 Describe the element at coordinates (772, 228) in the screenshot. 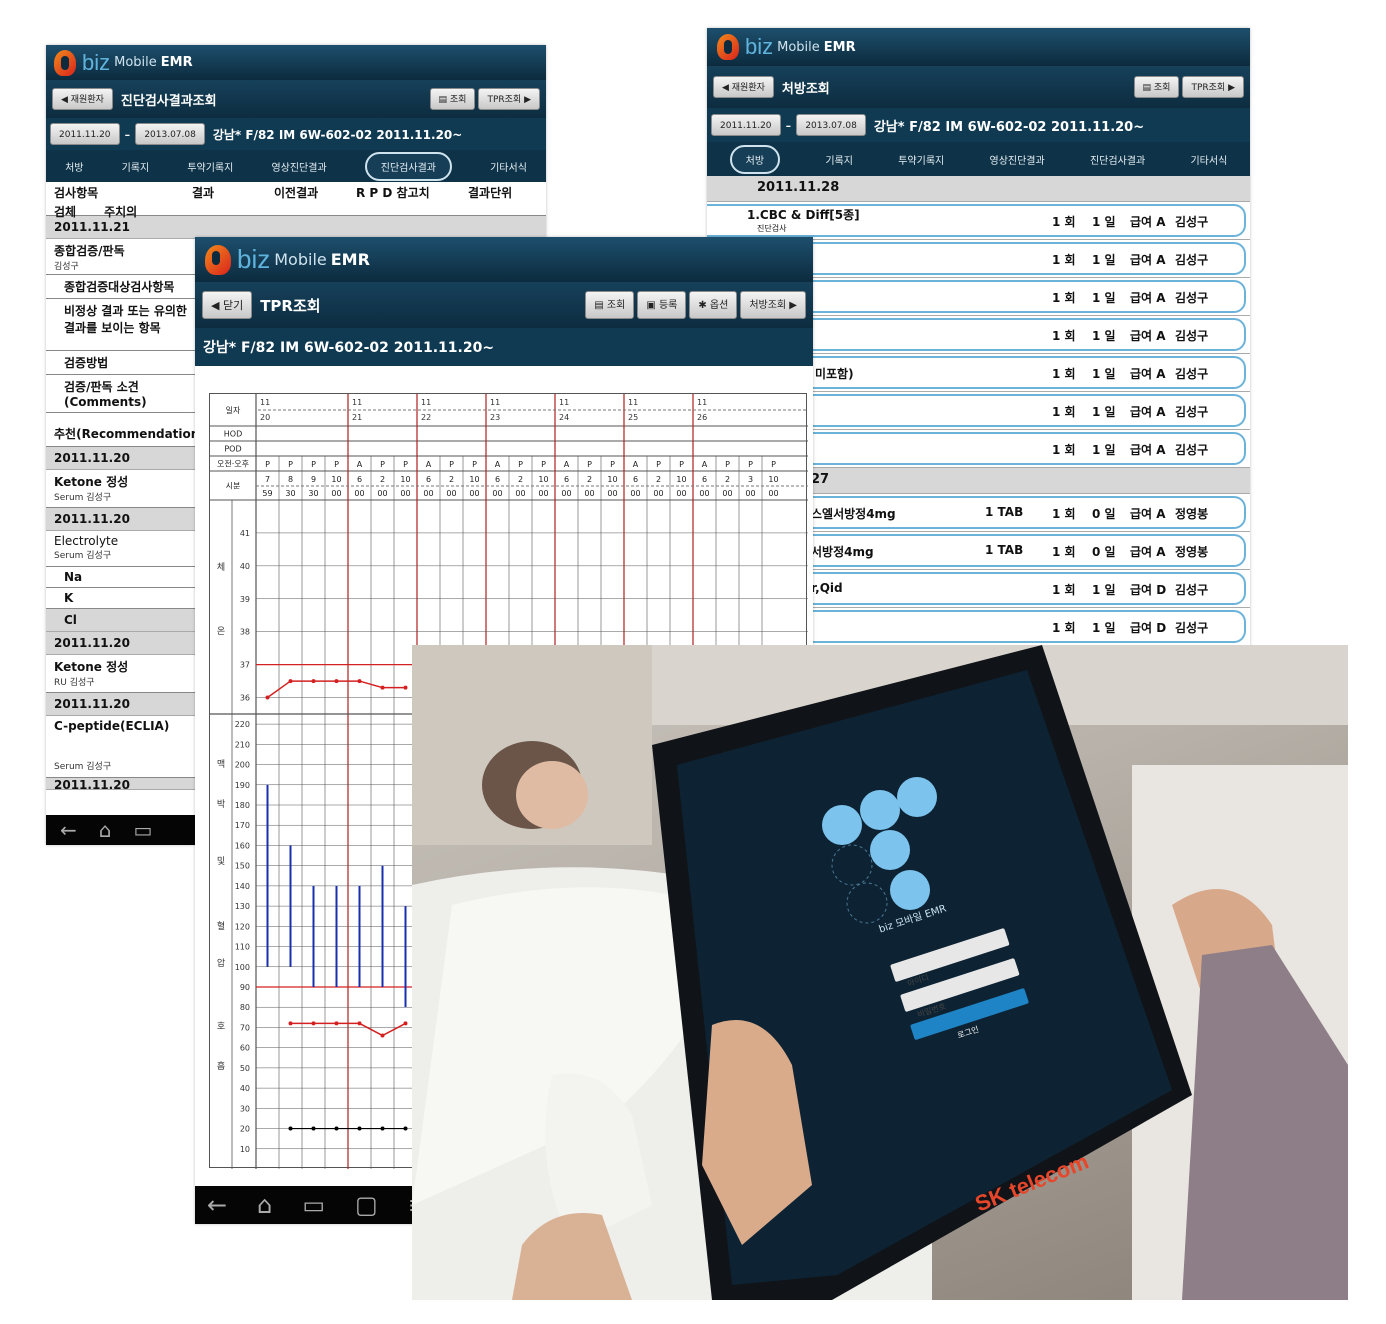

I see `rx-category: 진단검사` at that location.